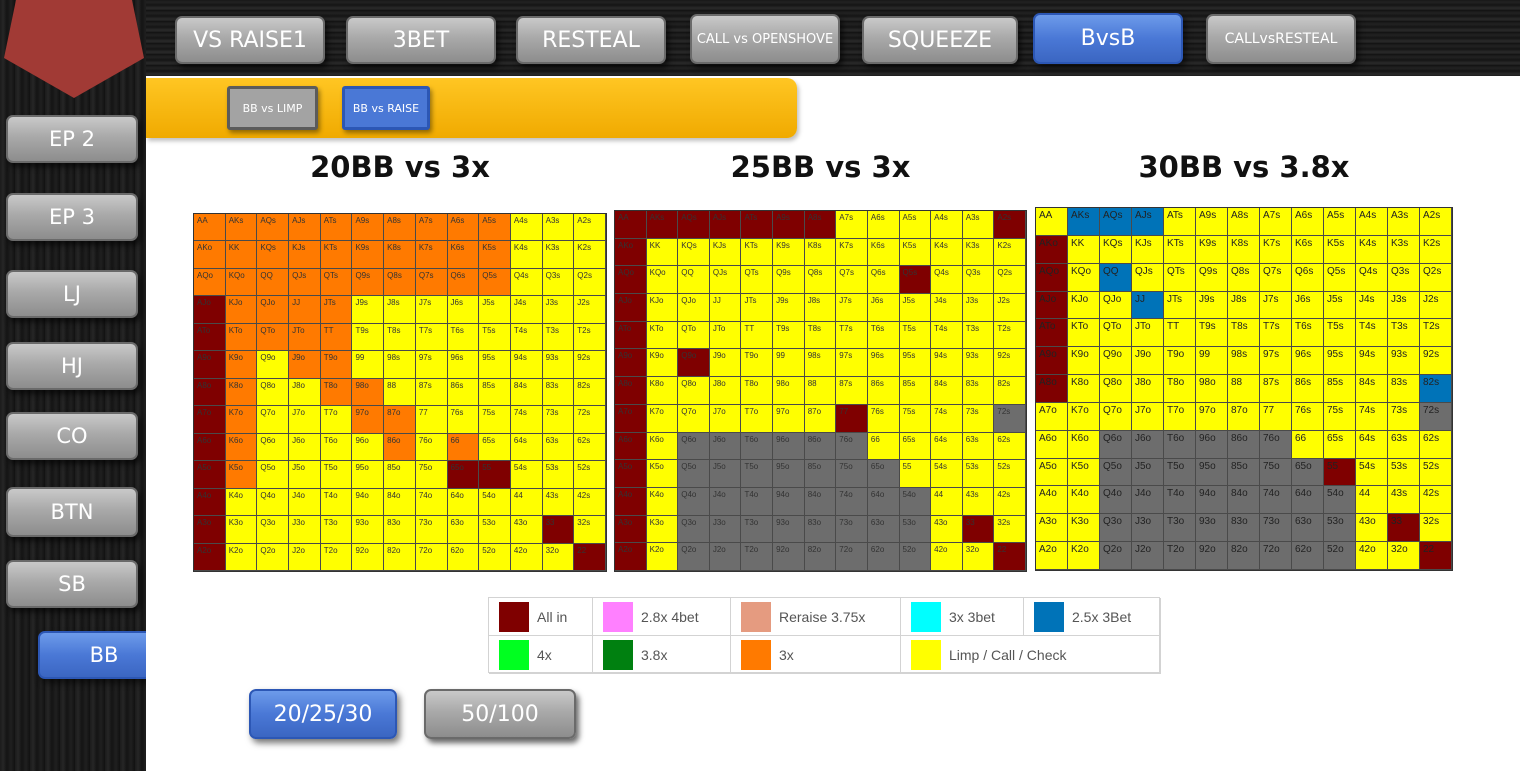 The width and height of the screenshot is (1520, 771). I want to click on hand-cell: 98o, so click(1212, 389).